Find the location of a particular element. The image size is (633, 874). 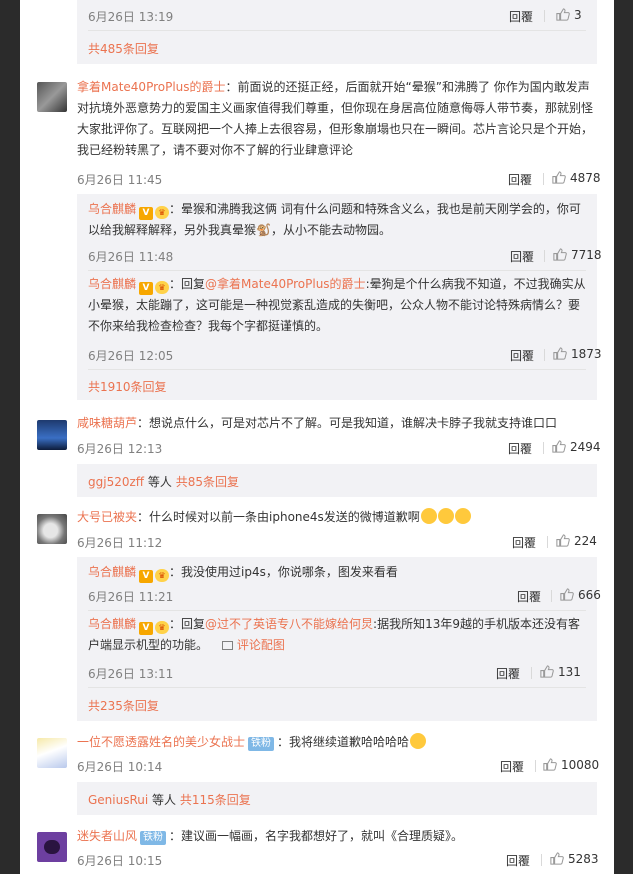

mention-link: @拿着Mate40ProPlus的爵士 is located at coordinates (285, 284).